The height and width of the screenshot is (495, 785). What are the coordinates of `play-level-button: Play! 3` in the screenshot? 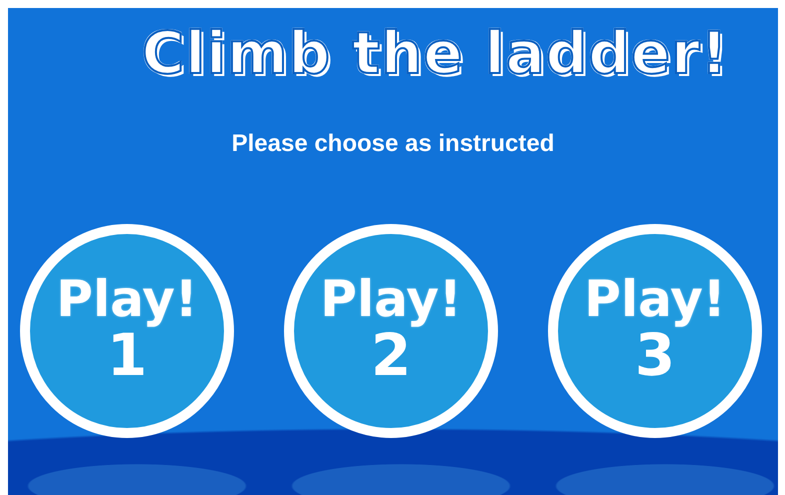 It's located at (655, 331).